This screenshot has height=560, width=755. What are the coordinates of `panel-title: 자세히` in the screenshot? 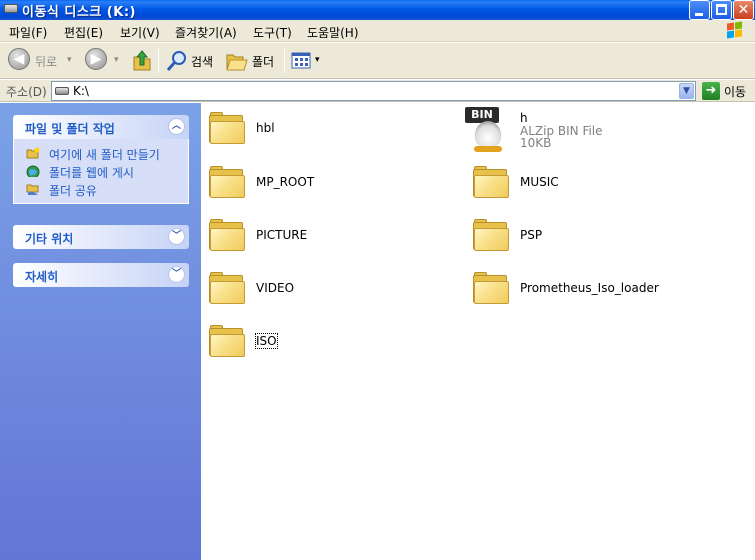 It's located at (42, 277).